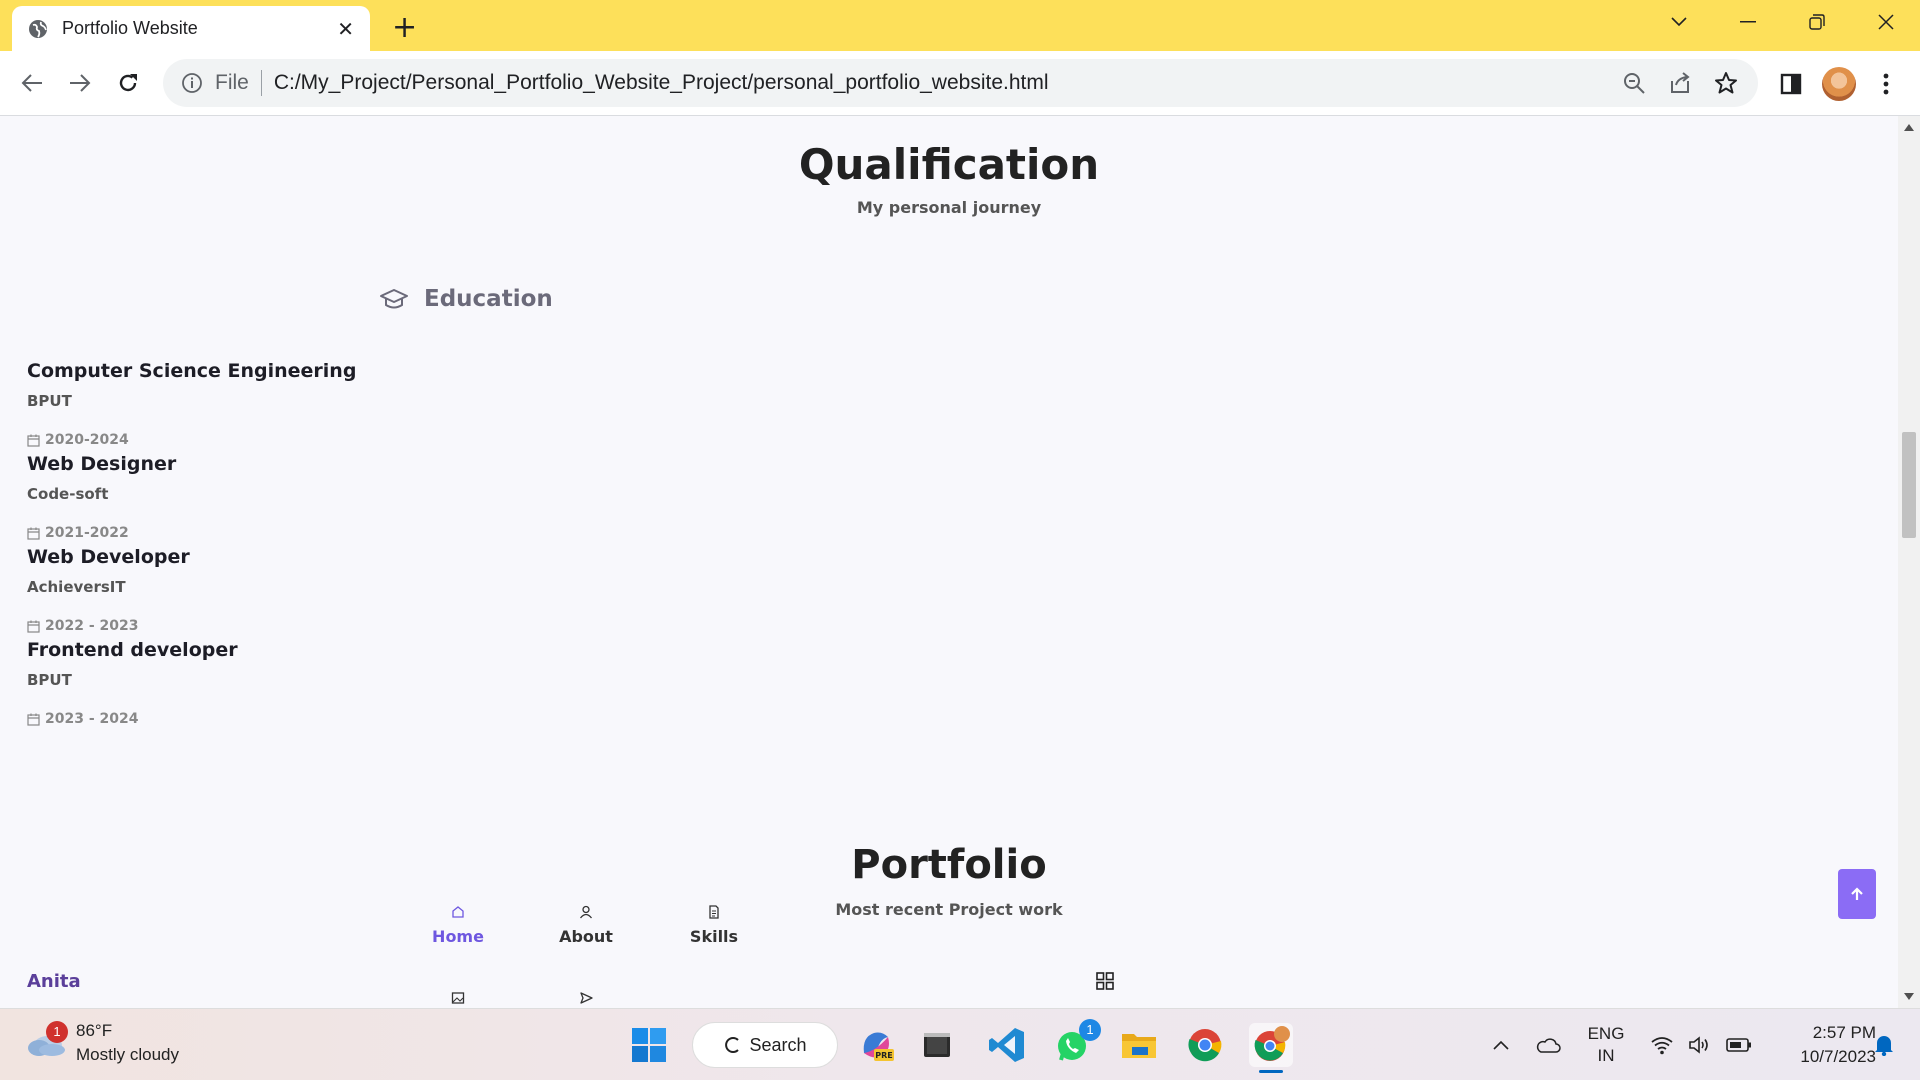 The width and height of the screenshot is (1920, 1080). Describe the element at coordinates (1886, 84) in the screenshot. I see `menu-button` at that location.